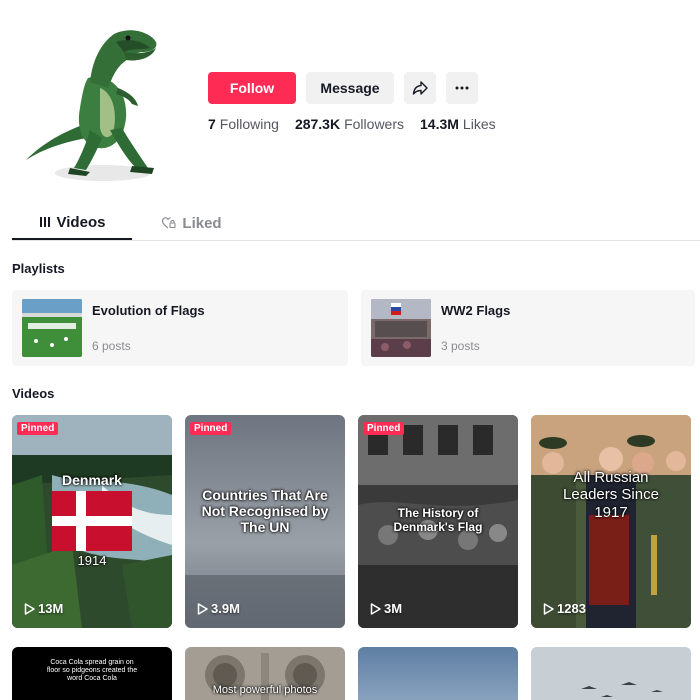 The height and width of the screenshot is (700, 700). I want to click on tabs-divider, so click(356, 240).